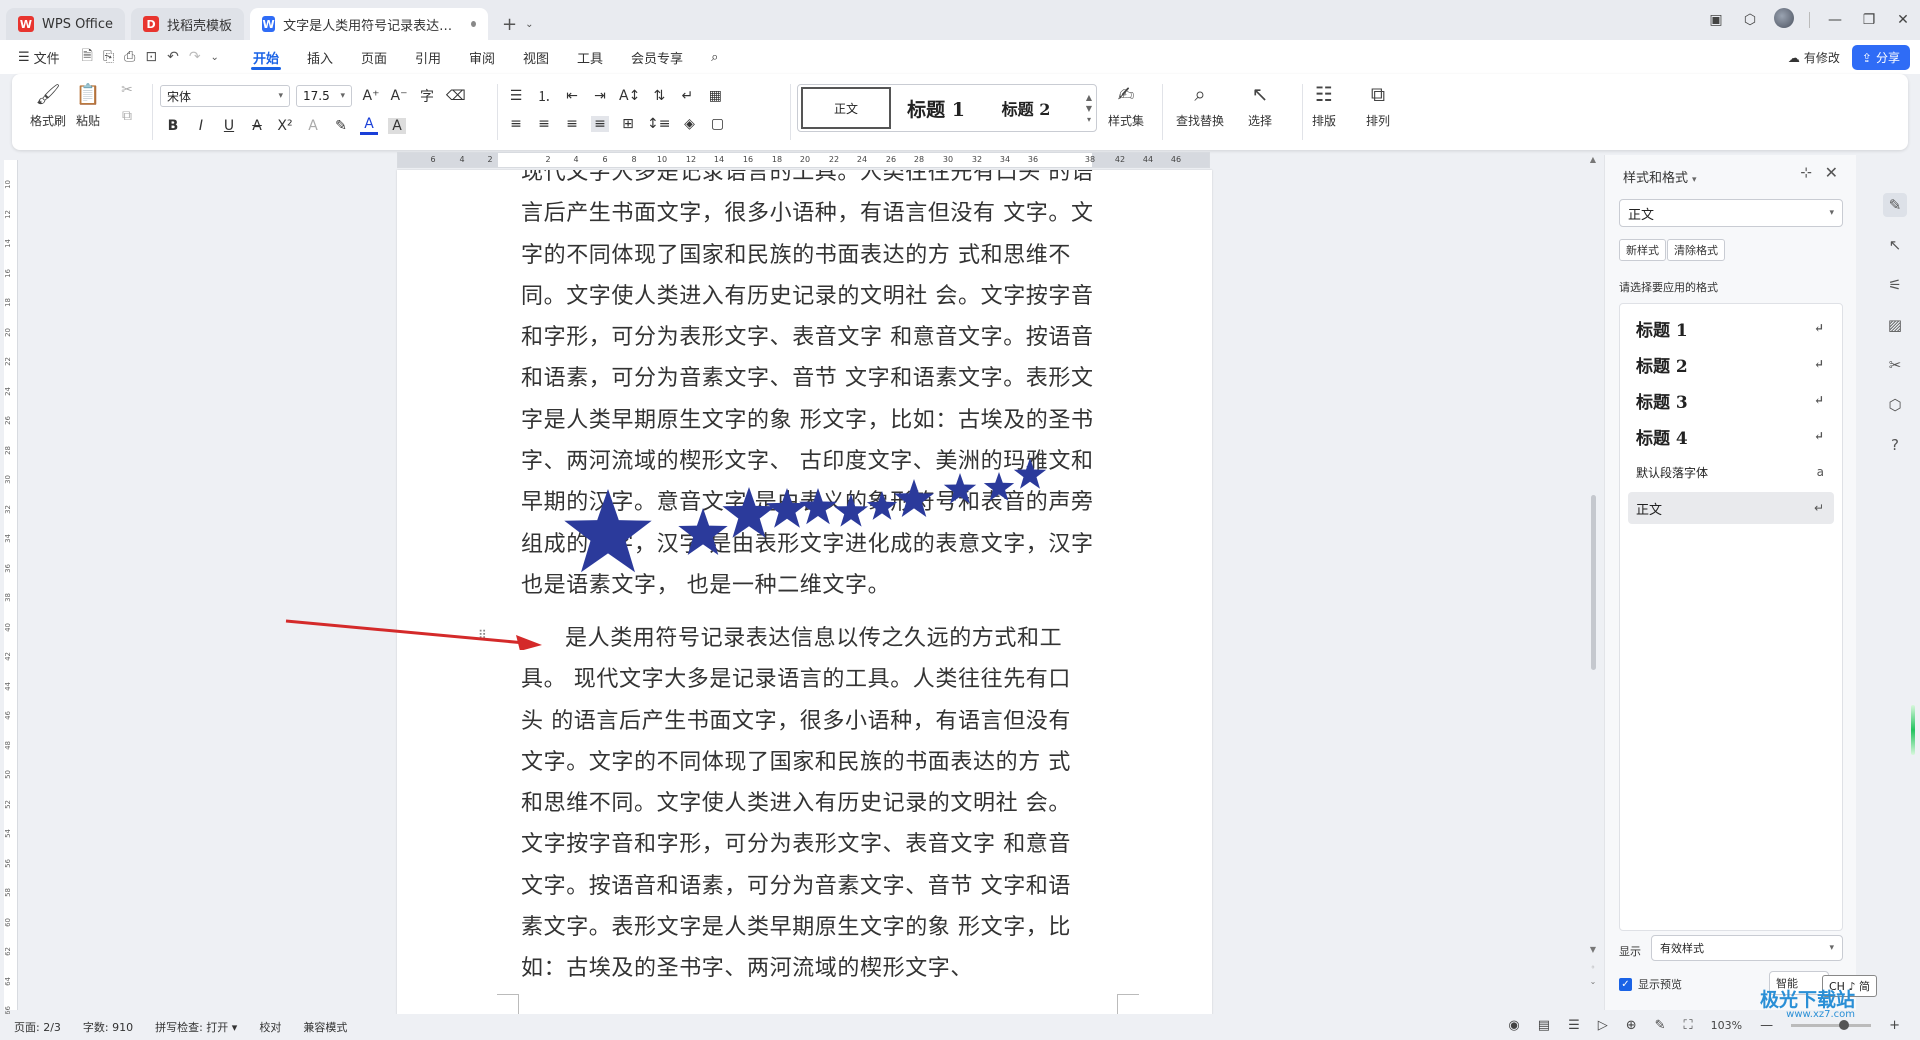 The width and height of the screenshot is (1920, 1040). What do you see at coordinates (1731, 364) in the screenshot?
I see `style-item-heading-2: 标题 2 ↵` at bounding box center [1731, 364].